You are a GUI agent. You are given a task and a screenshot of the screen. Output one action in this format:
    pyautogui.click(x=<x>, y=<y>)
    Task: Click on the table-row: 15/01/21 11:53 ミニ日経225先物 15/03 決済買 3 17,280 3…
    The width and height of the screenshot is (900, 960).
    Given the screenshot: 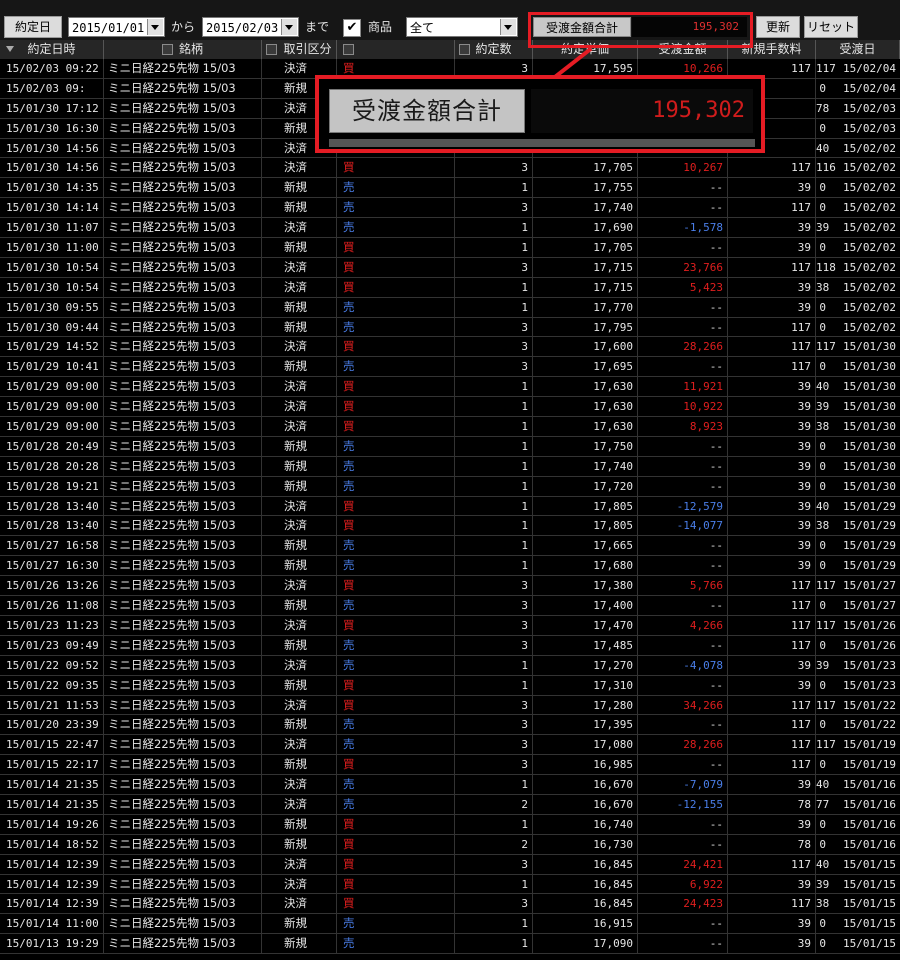 What is the action you would take?
    pyautogui.click(x=450, y=705)
    